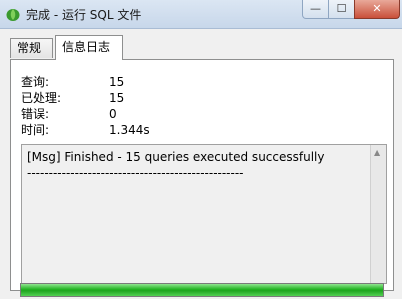 The width and height of the screenshot is (402, 299). I want to click on tab-info-log: 信息日志, so click(89, 47).